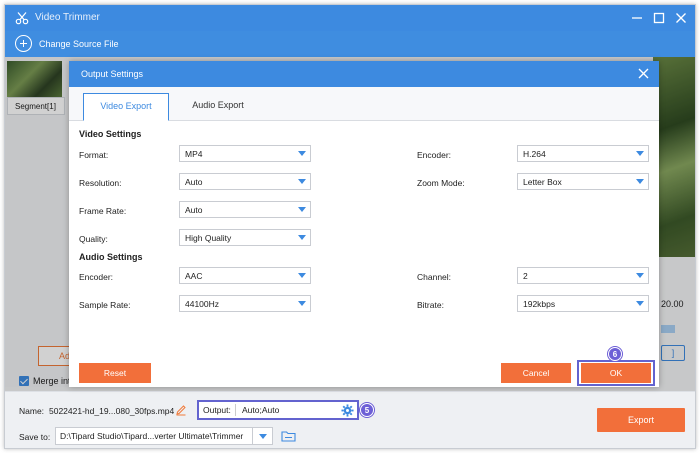 Image resolution: width=700 pixels, height=453 pixels. Describe the element at coordinates (235, 410) in the screenshot. I see `output-divider` at that location.